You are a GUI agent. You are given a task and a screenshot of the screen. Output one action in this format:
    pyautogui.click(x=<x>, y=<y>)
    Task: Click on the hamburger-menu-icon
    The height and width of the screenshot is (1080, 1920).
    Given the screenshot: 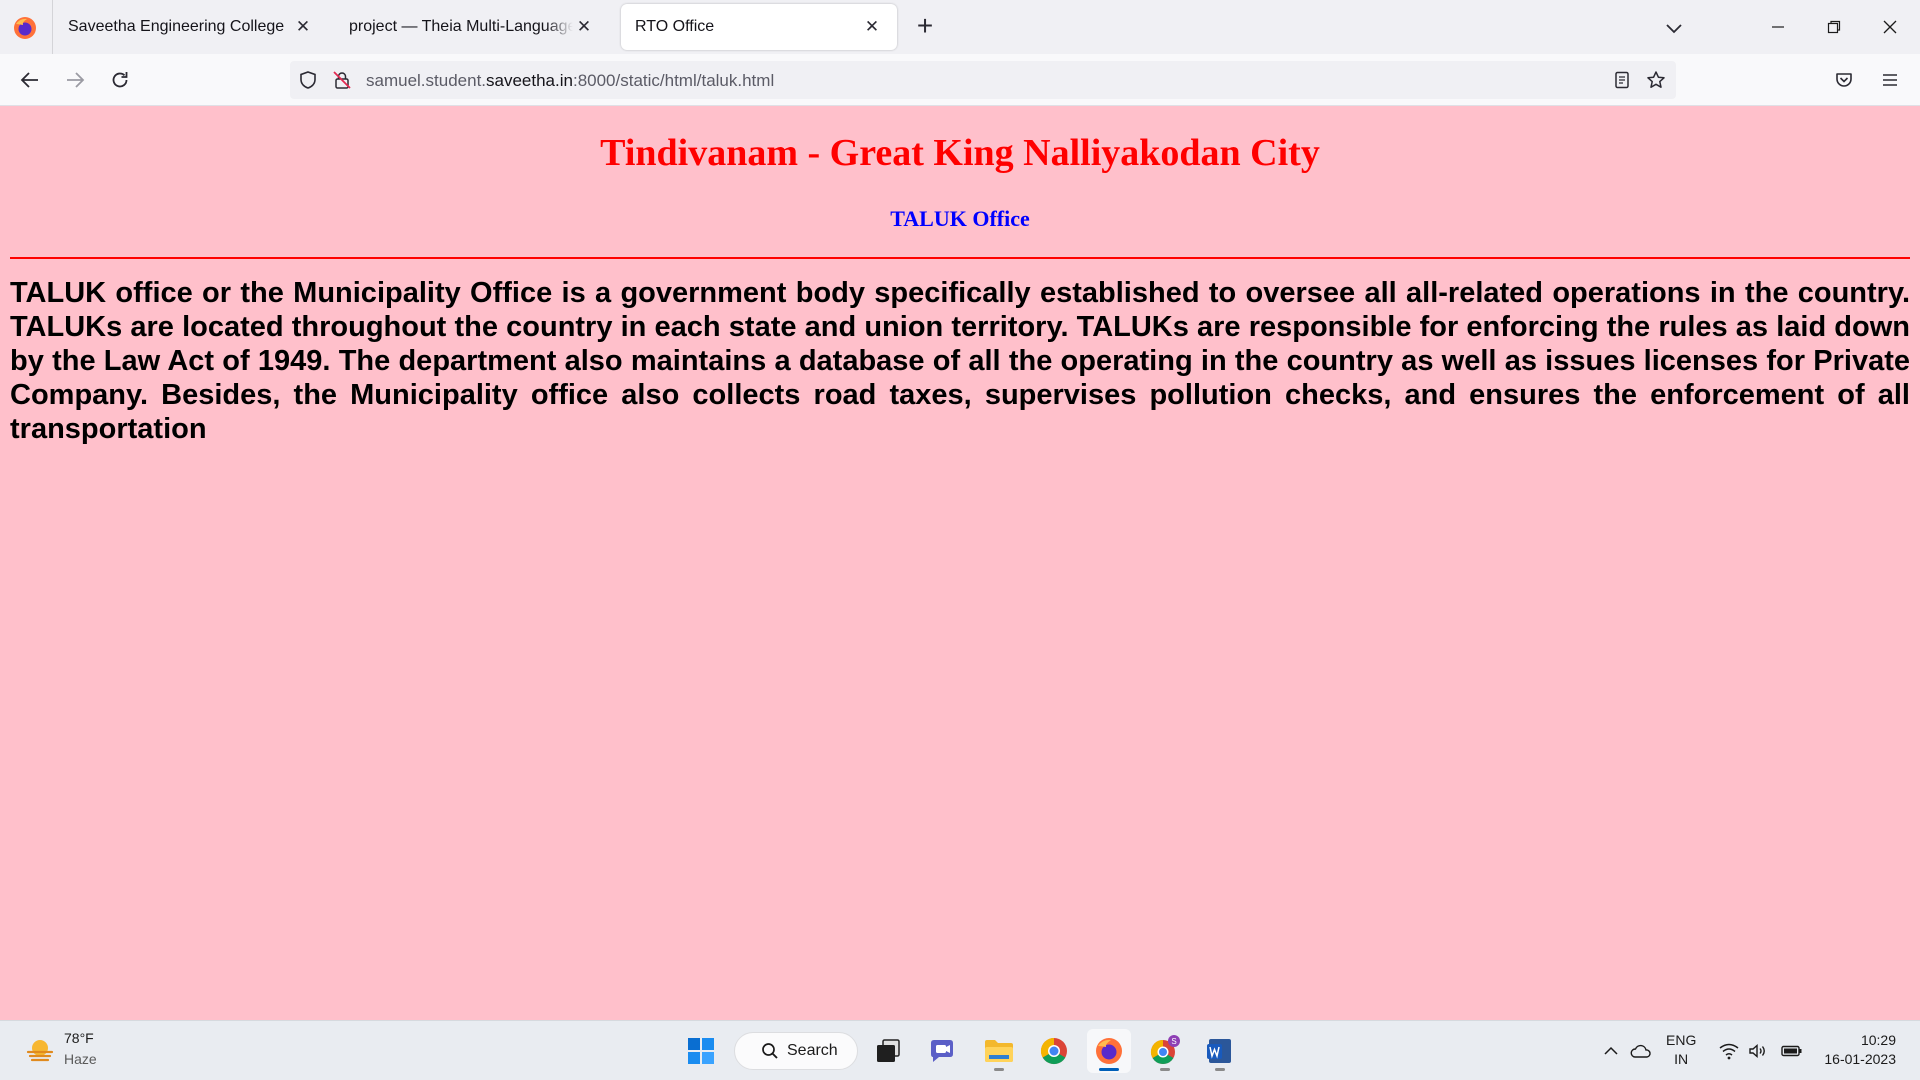 What is the action you would take?
    pyautogui.click(x=1890, y=80)
    